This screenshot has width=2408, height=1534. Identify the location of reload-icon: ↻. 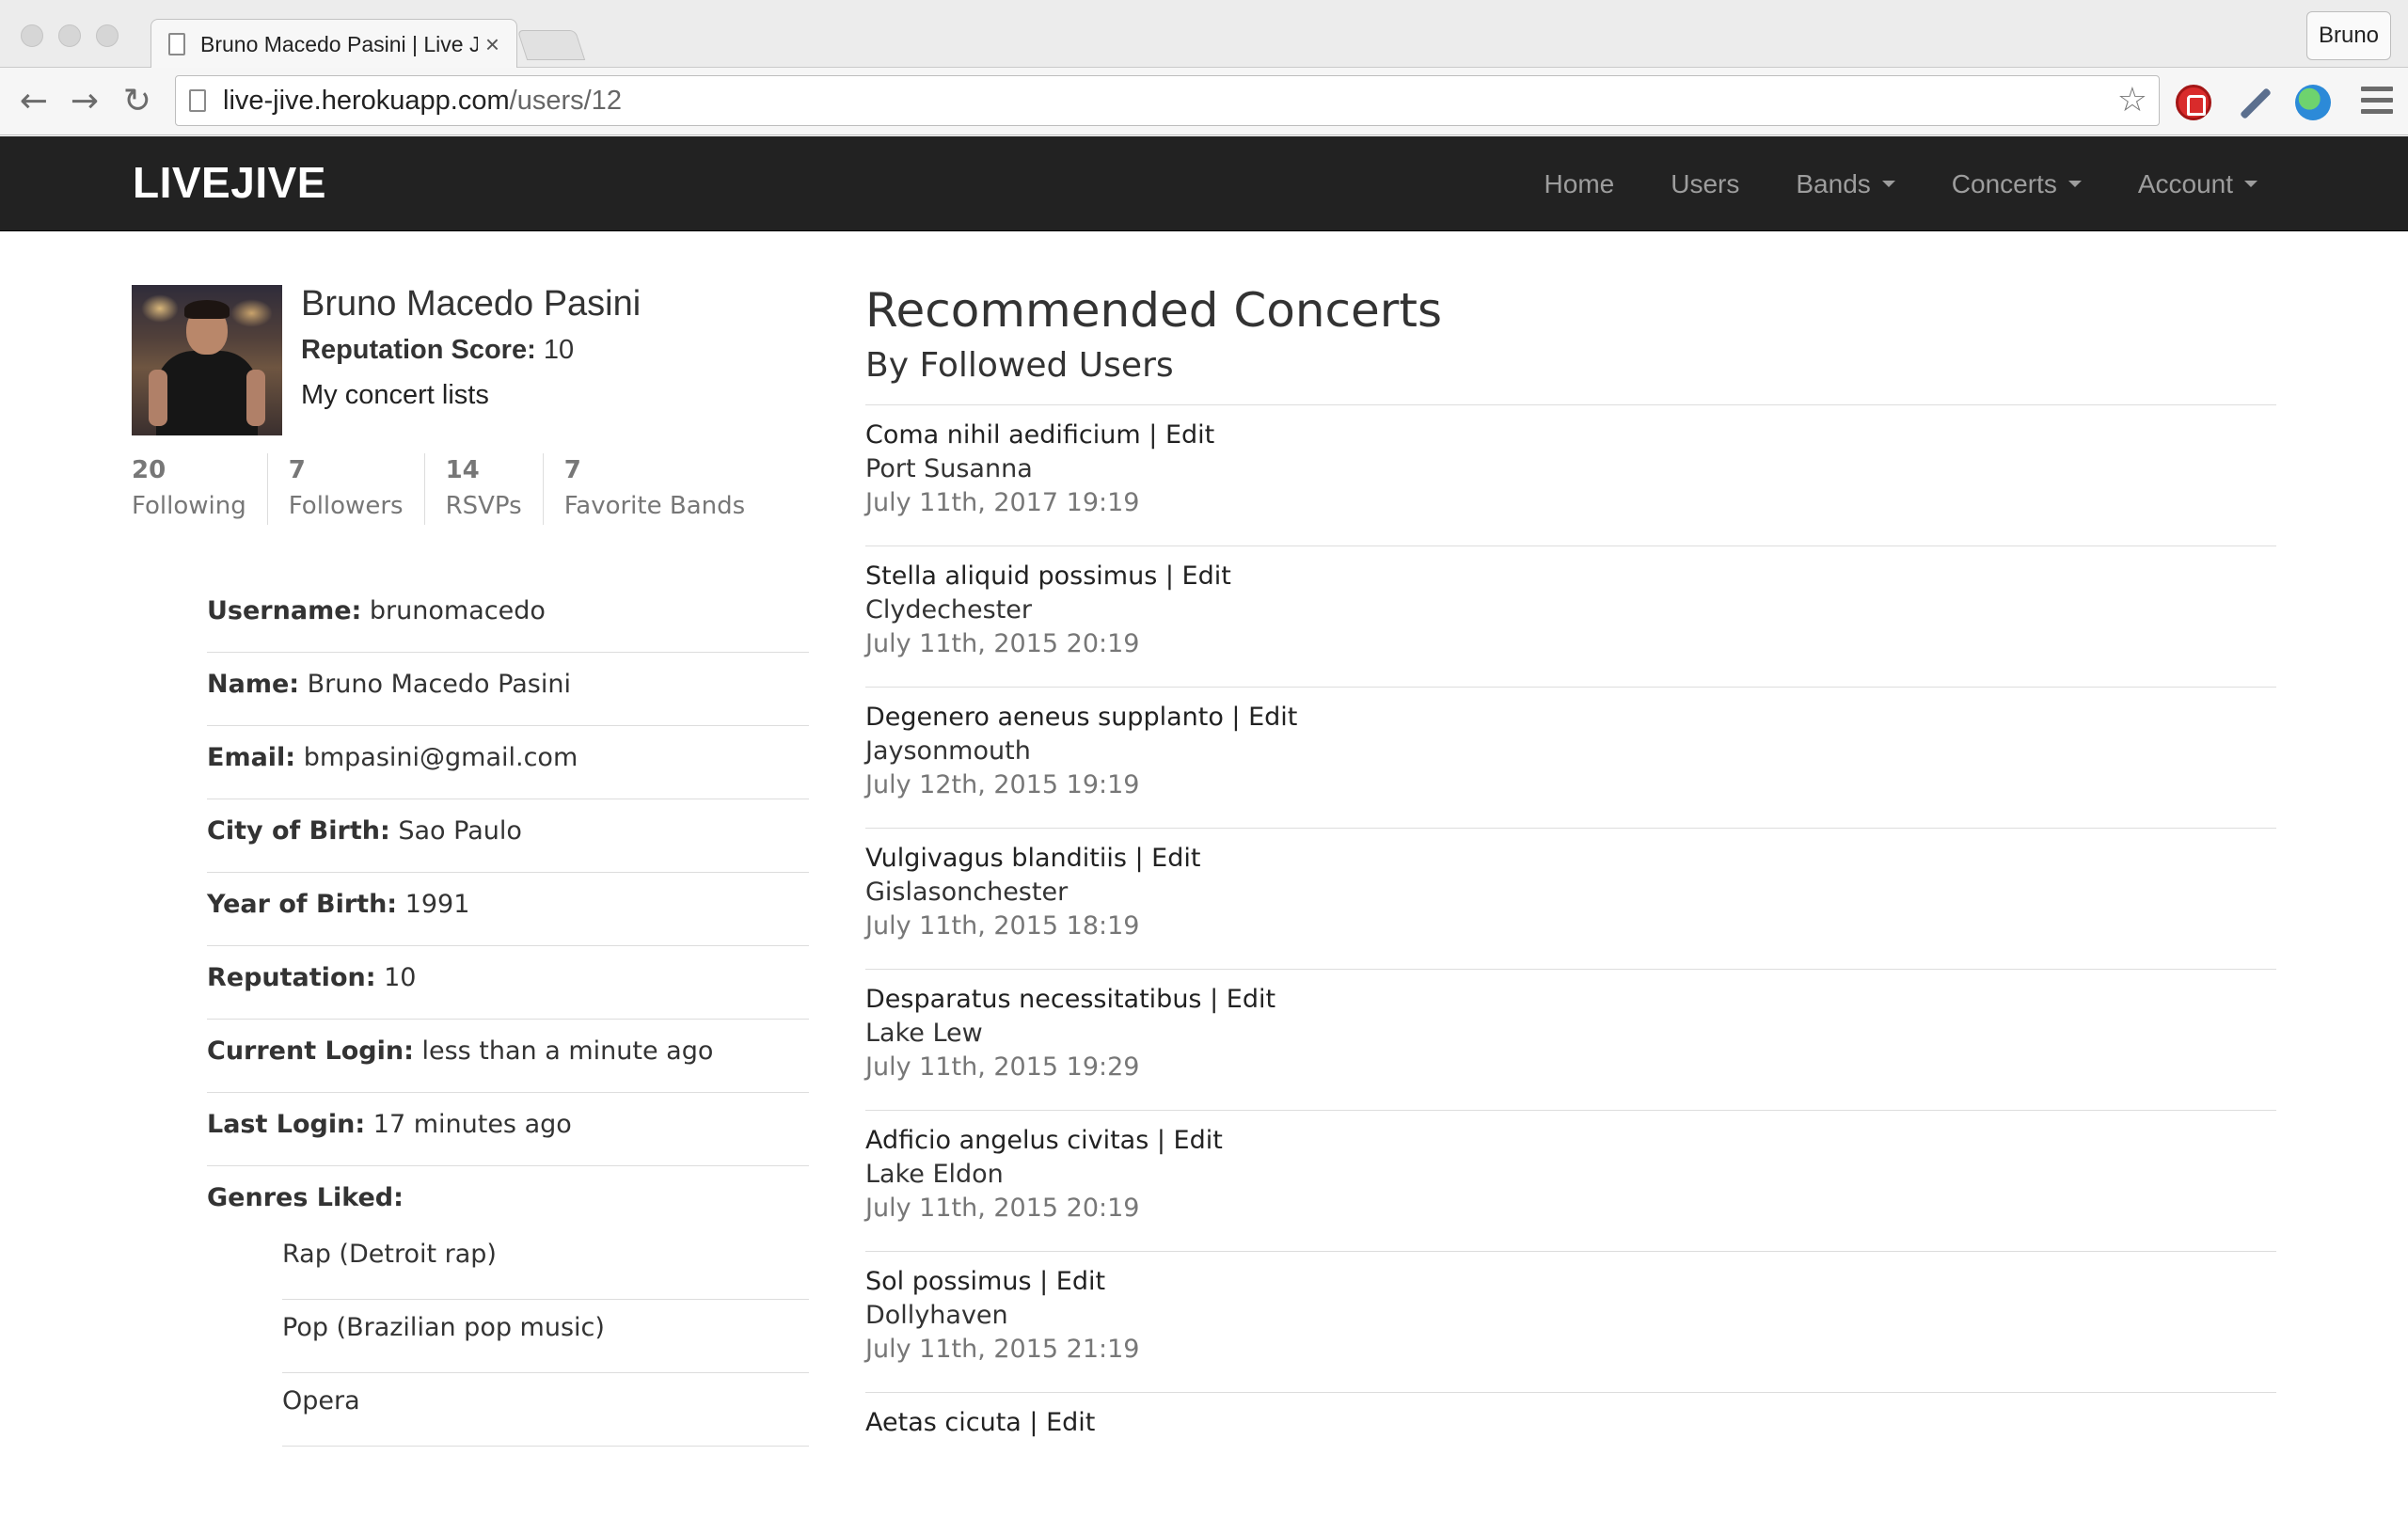
(138, 102).